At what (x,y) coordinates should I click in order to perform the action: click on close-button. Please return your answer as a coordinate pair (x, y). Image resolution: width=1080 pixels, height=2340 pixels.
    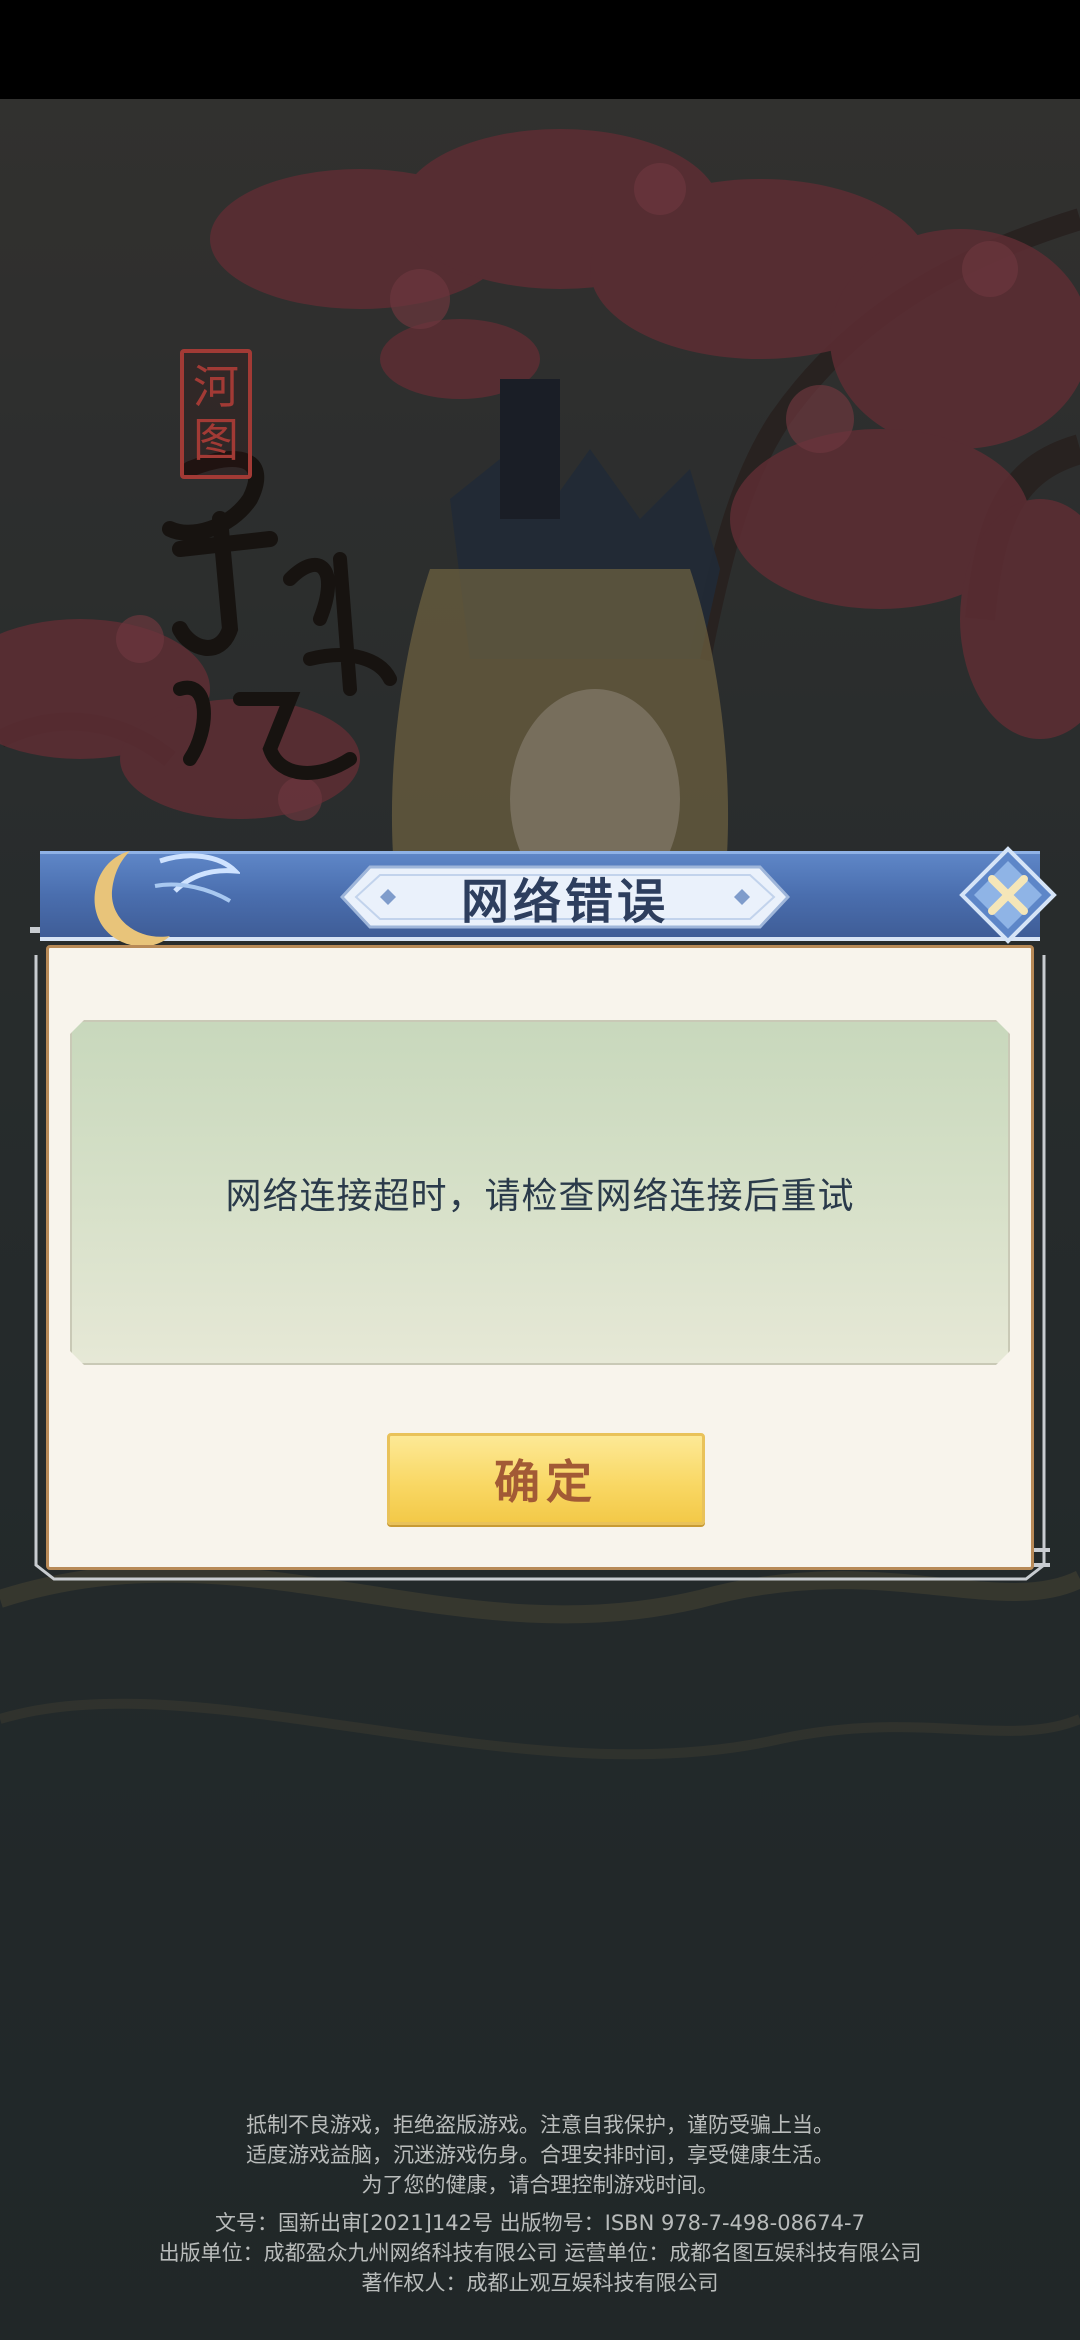
    Looking at the image, I should click on (1008, 895).